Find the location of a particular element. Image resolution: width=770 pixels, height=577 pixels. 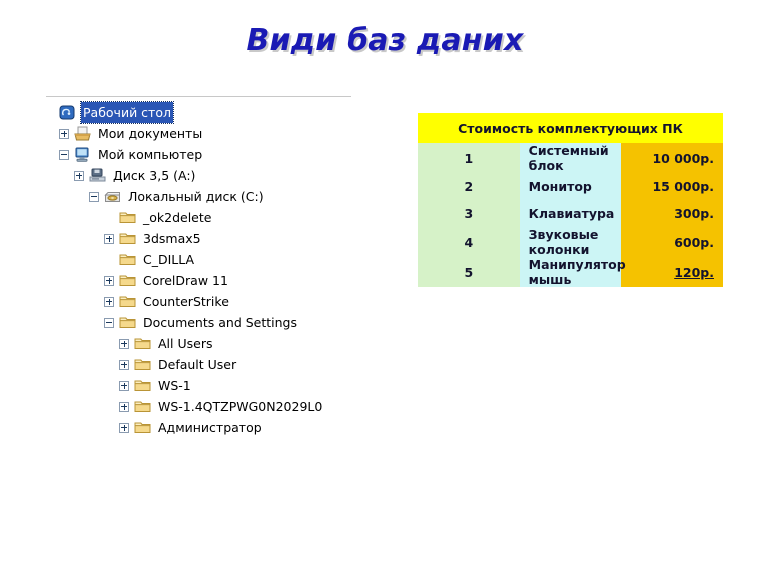

tree-node: 3dsmax5 is located at coordinates (204, 238).